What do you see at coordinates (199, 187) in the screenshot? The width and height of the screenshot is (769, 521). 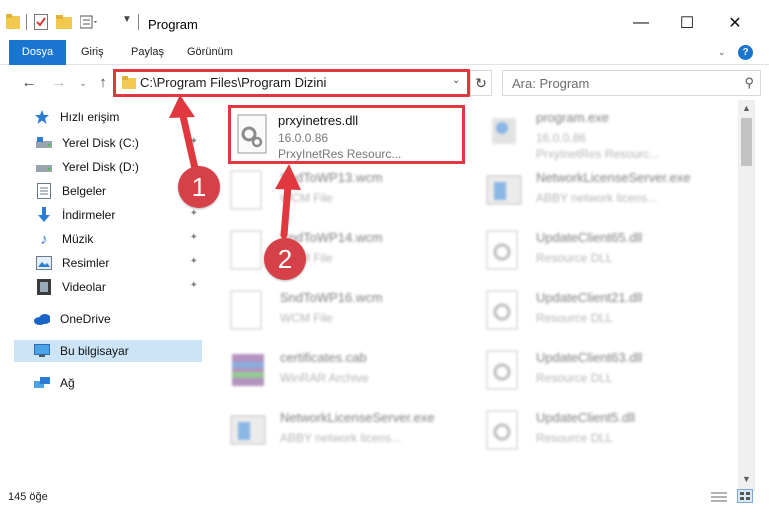 I see `step-badge-1: 1` at bounding box center [199, 187].